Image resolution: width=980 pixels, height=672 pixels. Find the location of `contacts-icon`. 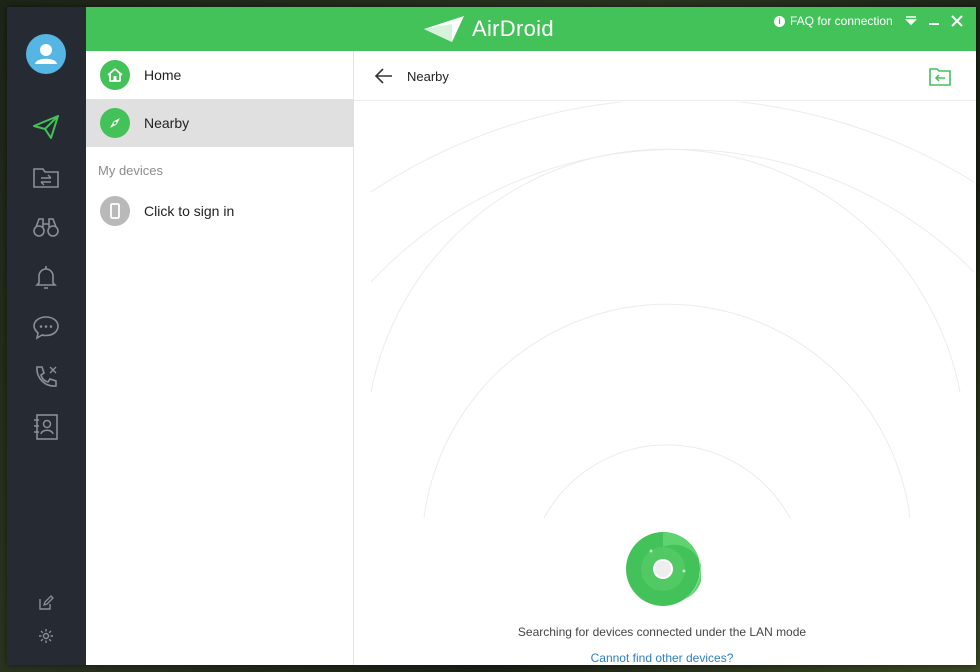

contacts-icon is located at coordinates (46, 427).